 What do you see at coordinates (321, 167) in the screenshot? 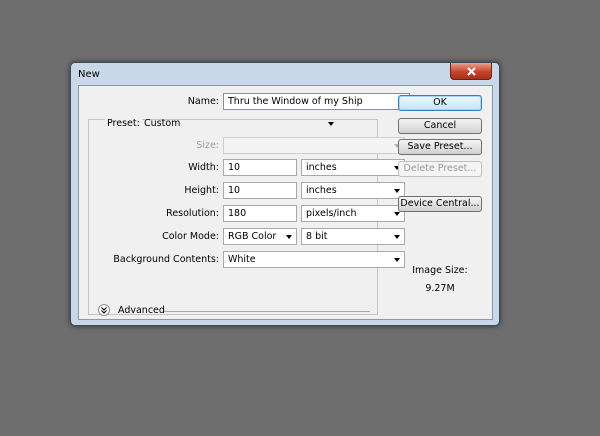
I see `width-unit-value: inches` at bounding box center [321, 167].